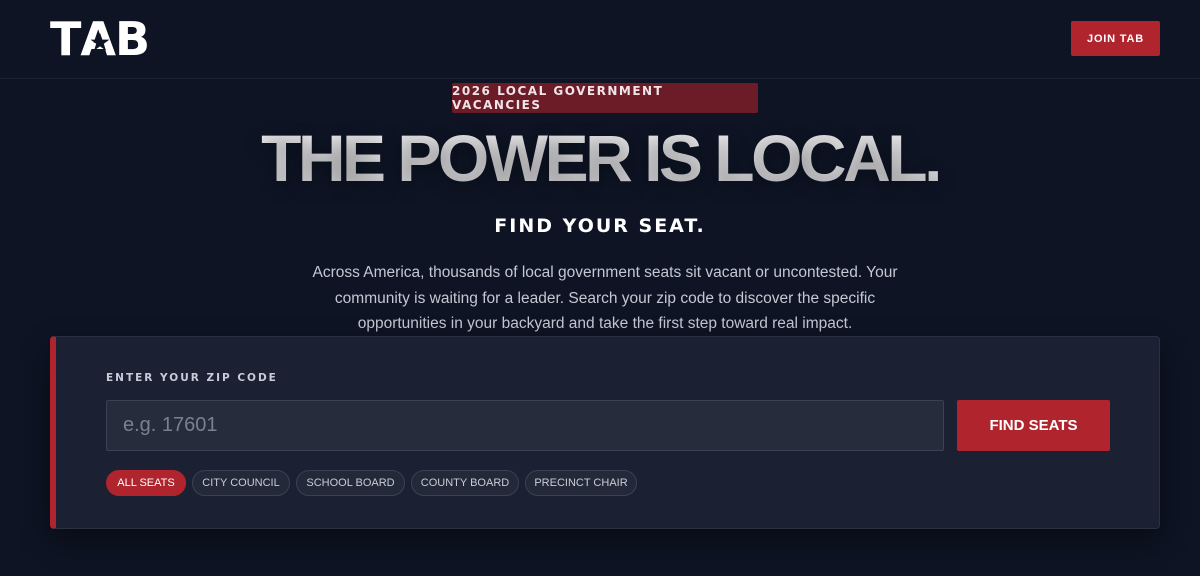  What do you see at coordinates (241, 483) in the screenshot?
I see `filter-chip-city-council: CITY COUNCIL` at bounding box center [241, 483].